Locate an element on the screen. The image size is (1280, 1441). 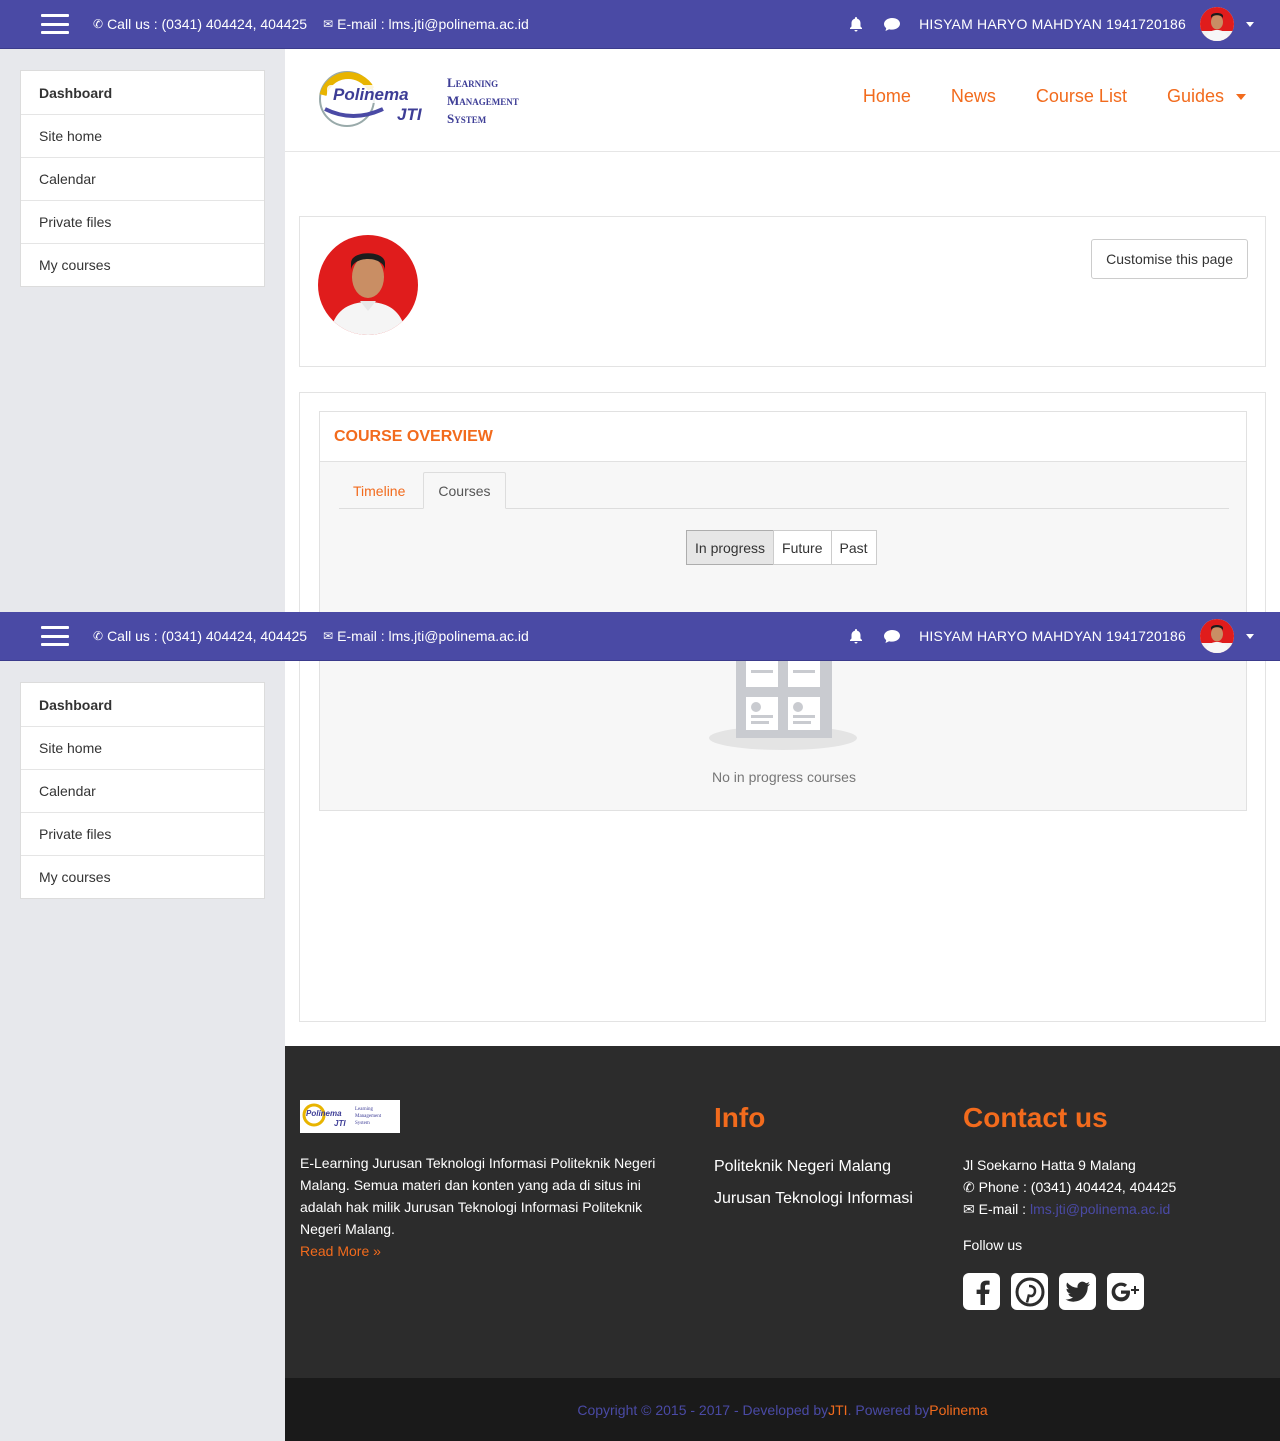
follow-us-label: Follow us is located at coordinates (993, 1245).